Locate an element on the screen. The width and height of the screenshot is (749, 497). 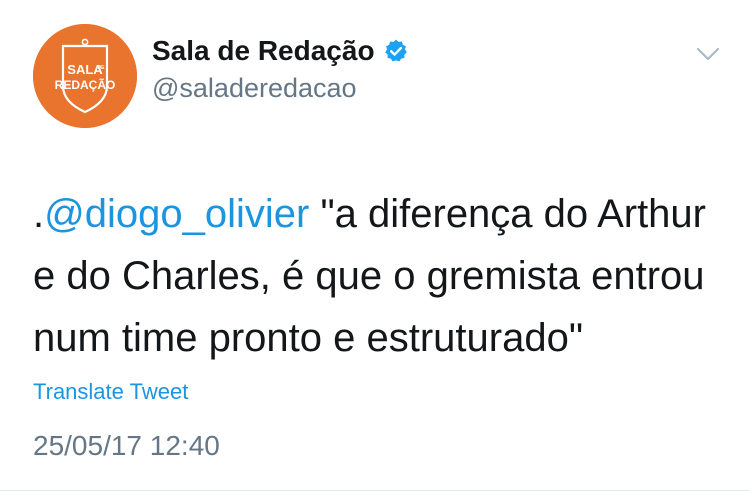
account-handle: @saladeredacao is located at coordinates (254, 88).